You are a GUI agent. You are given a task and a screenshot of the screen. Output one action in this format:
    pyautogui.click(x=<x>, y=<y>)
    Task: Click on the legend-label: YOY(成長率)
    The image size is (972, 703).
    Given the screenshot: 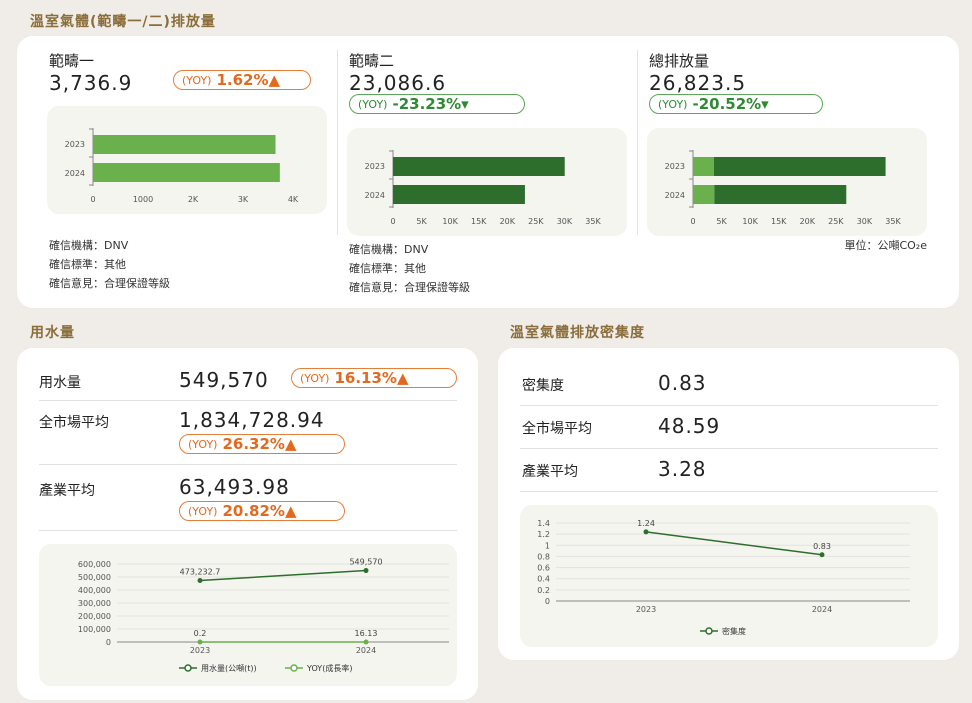 What is the action you would take?
    pyautogui.click(x=329, y=668)
    